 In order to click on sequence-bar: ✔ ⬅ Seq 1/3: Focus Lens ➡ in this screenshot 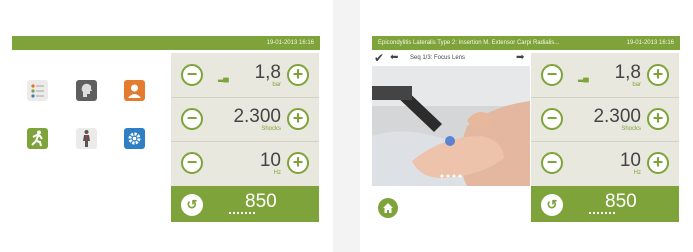, I will do `click(452, 58)`.